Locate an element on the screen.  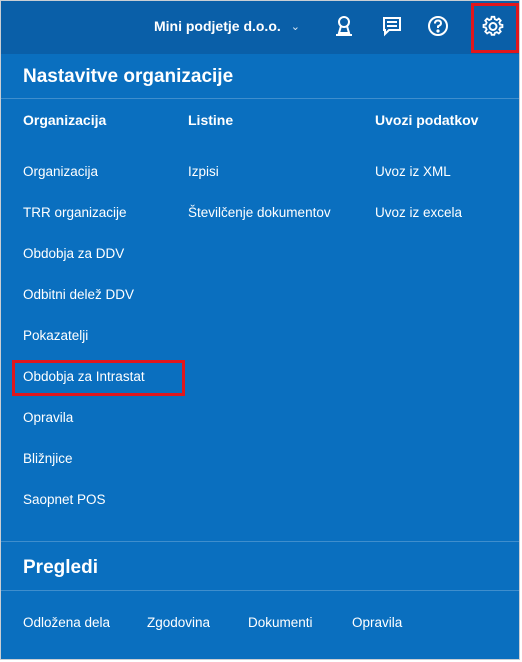
top-navigation-bar: Mini podjetje d.o.o. ⌄ is located at coordinates (260, 27).